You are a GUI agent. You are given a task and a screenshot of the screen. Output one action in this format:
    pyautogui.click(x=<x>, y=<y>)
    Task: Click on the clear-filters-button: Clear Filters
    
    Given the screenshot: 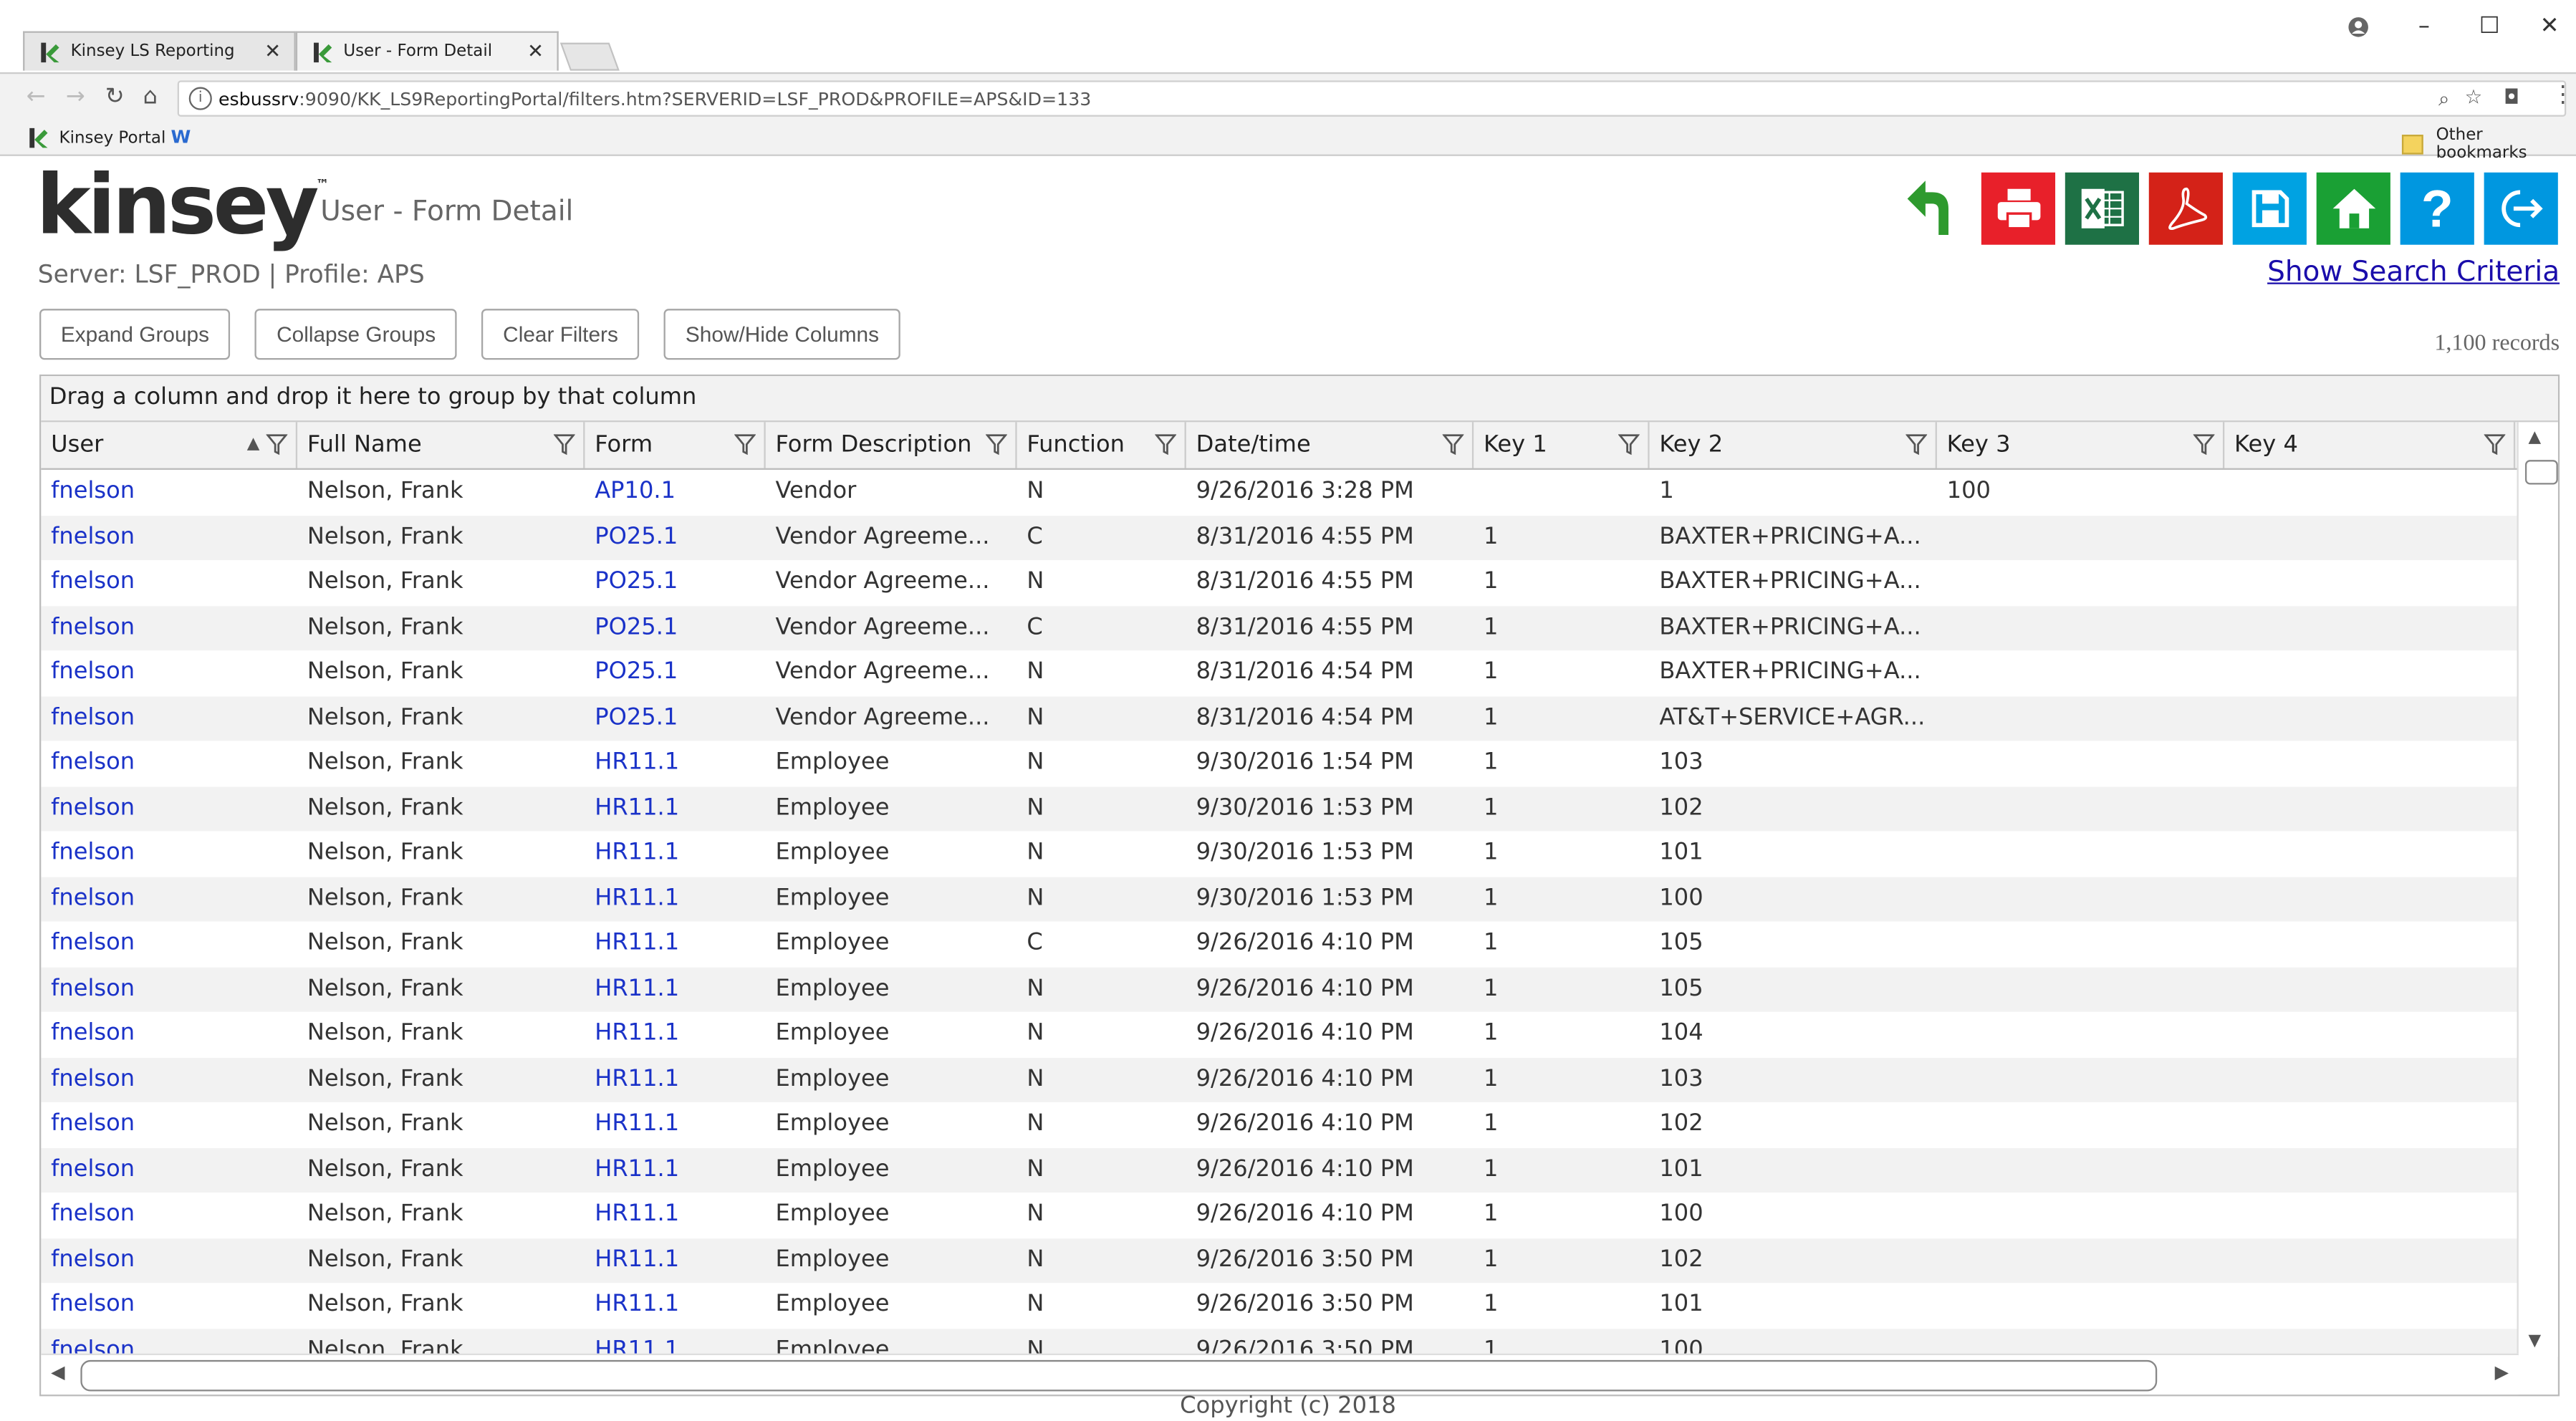 What is the action you would take?
    pyautogui.click(x=560, y=334)
    